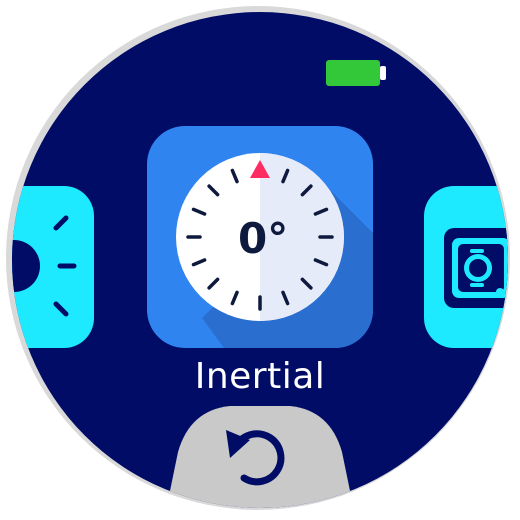 The height and width of the screenshot is (520, 520). What do you see at coordinates (47, 267) in the screenshot?
I see `app-tile-previous` at bounding box center [47, 267].